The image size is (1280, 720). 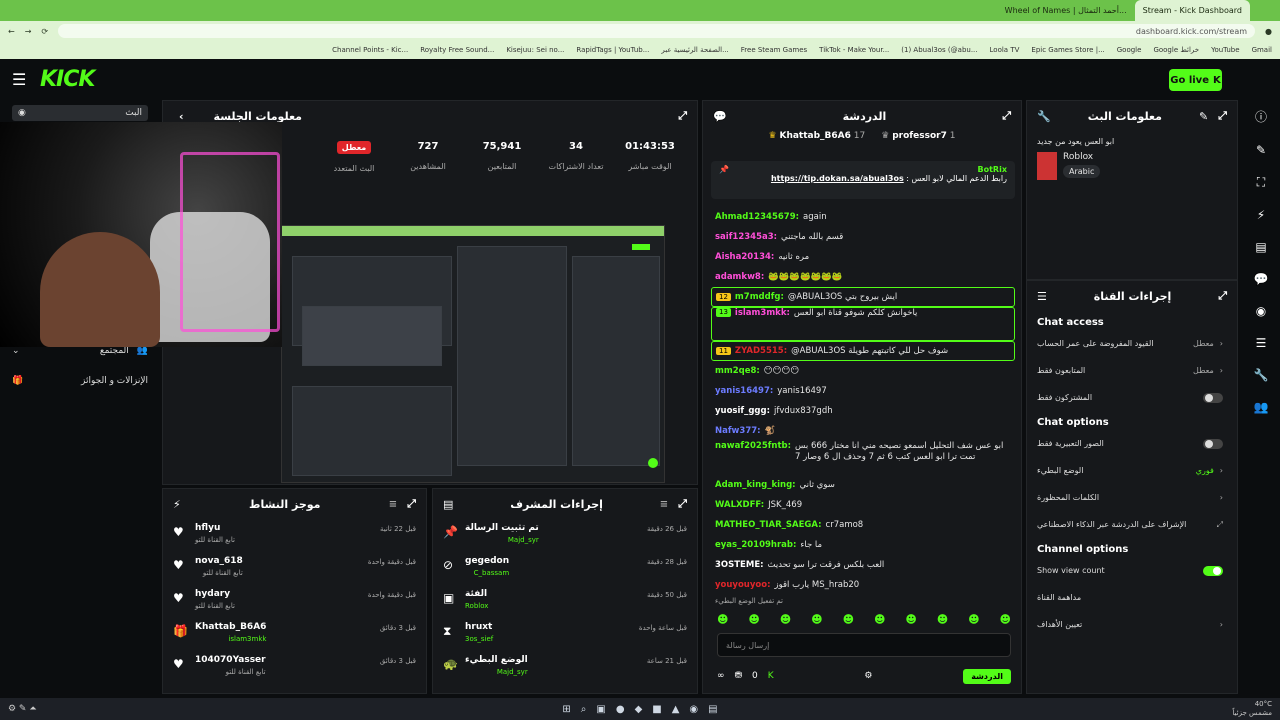 I want to click on view-count-toggle, so click(x=1213, y=570).